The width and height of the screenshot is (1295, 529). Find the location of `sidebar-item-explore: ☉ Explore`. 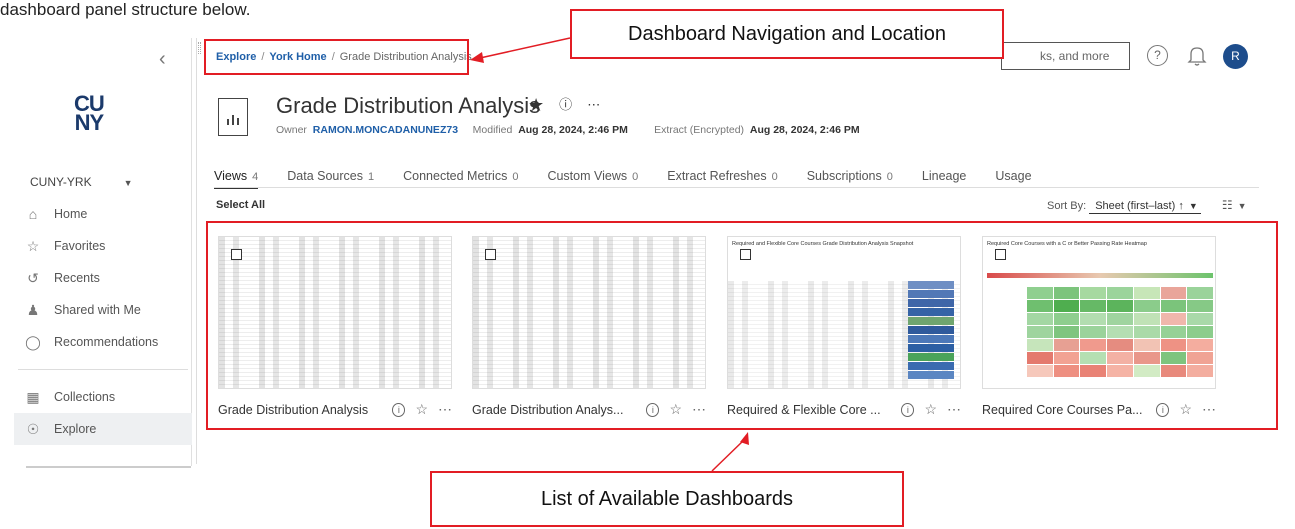

sidebar-item-explore: ☉ Explore is located at coordinates (103, 429).